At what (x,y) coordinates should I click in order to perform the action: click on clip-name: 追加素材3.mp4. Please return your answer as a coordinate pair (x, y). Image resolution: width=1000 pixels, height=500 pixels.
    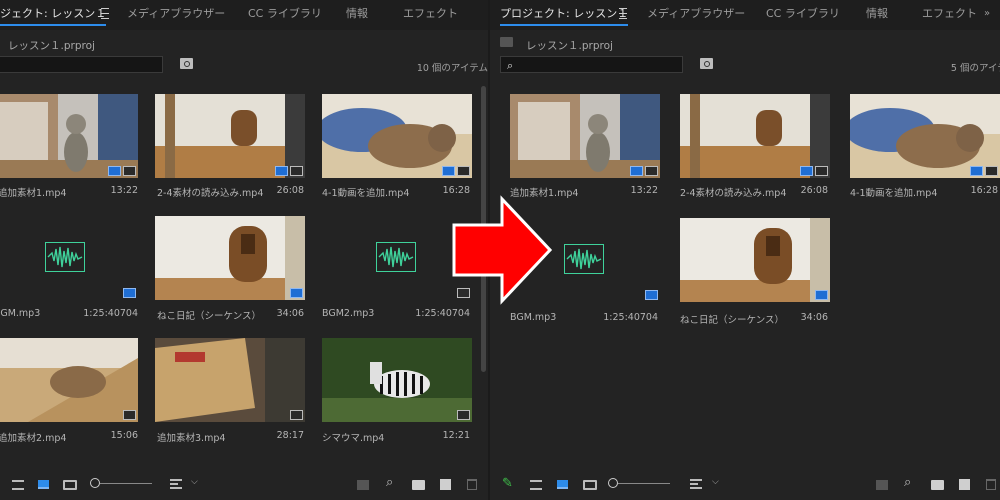
    Looking at the image, I should click on (191, 438).